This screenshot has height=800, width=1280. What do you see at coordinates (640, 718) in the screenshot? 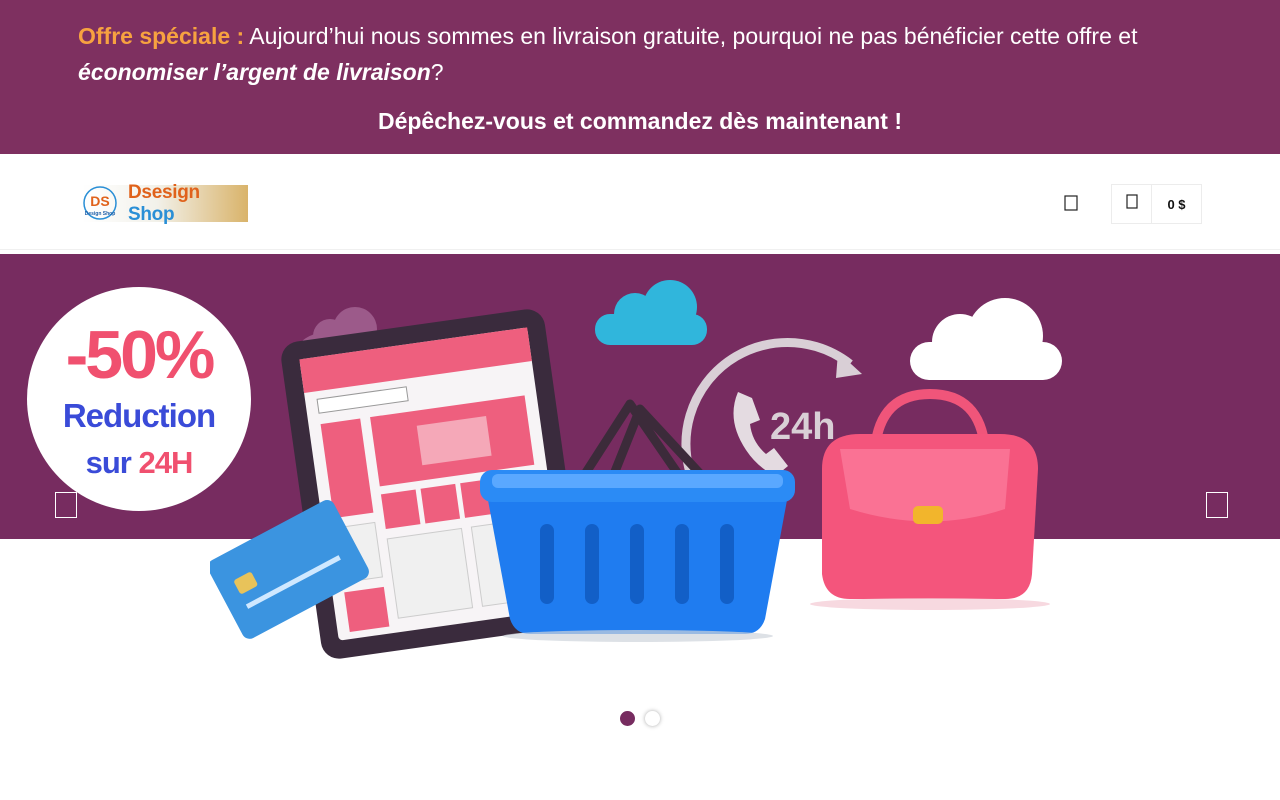
I see `slider-dots` at bounding box center [640, 718].